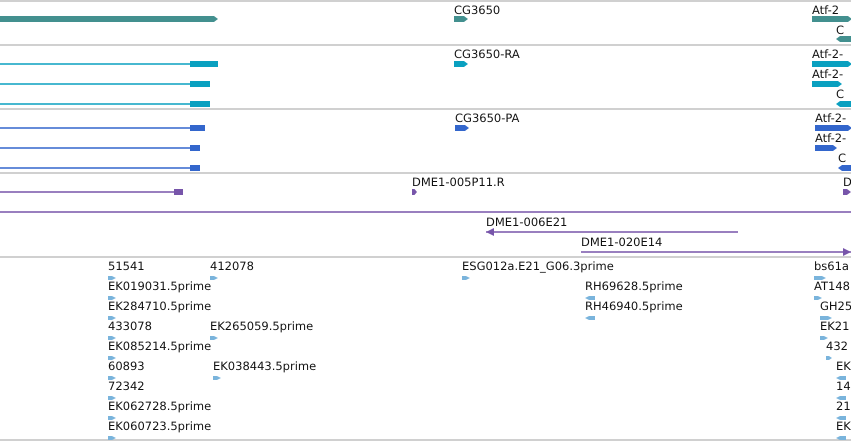 The height and width of the screenshot is (441, 851). What do you see at coordinates (538, 266) in the screenshot?
I see `feature-label: ESG012a.E21_G06.3prime` at bounding box center [538, 266].